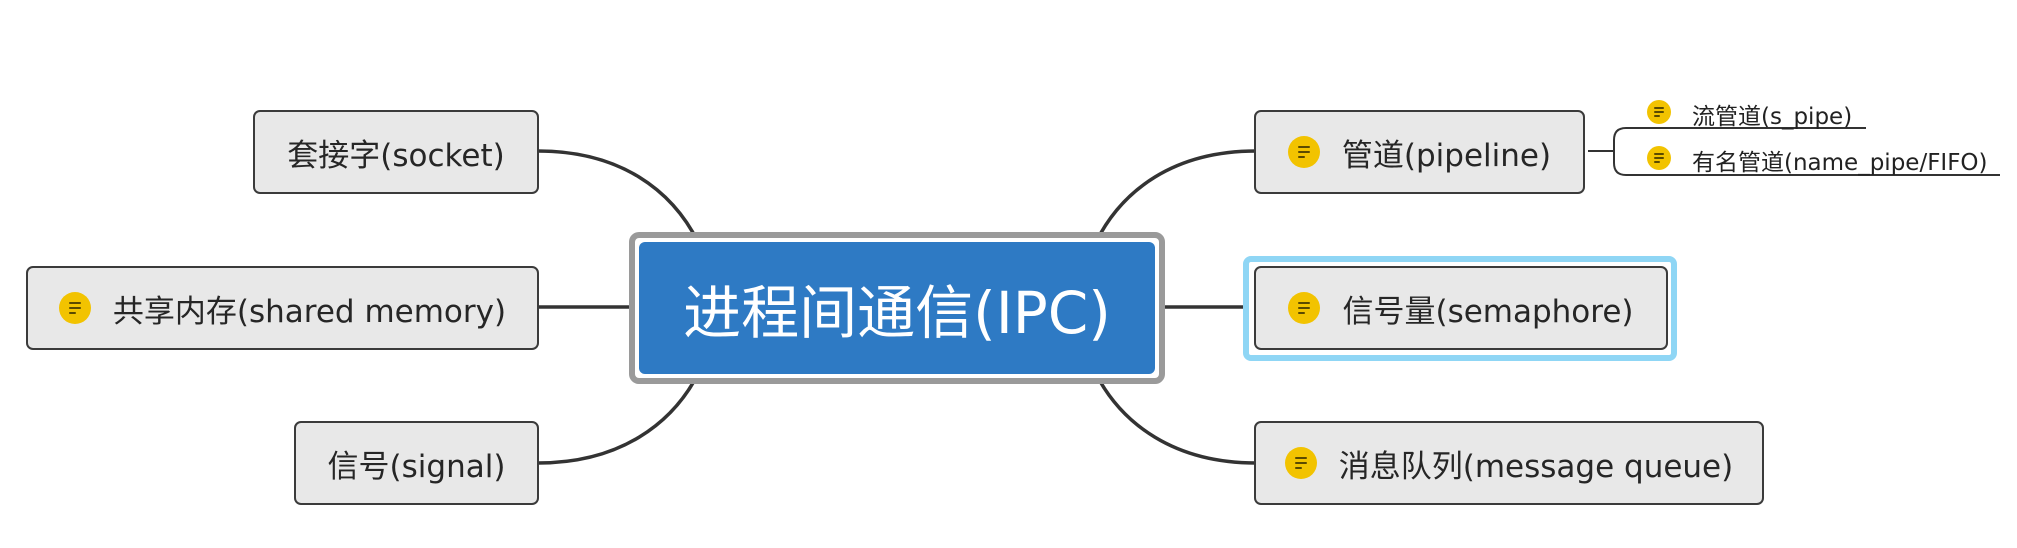  Describe the element at coordinates (1772, 114) in the screenshot. I see `subtopic-s-pipe: 流管道(s_pipe)` at that location.